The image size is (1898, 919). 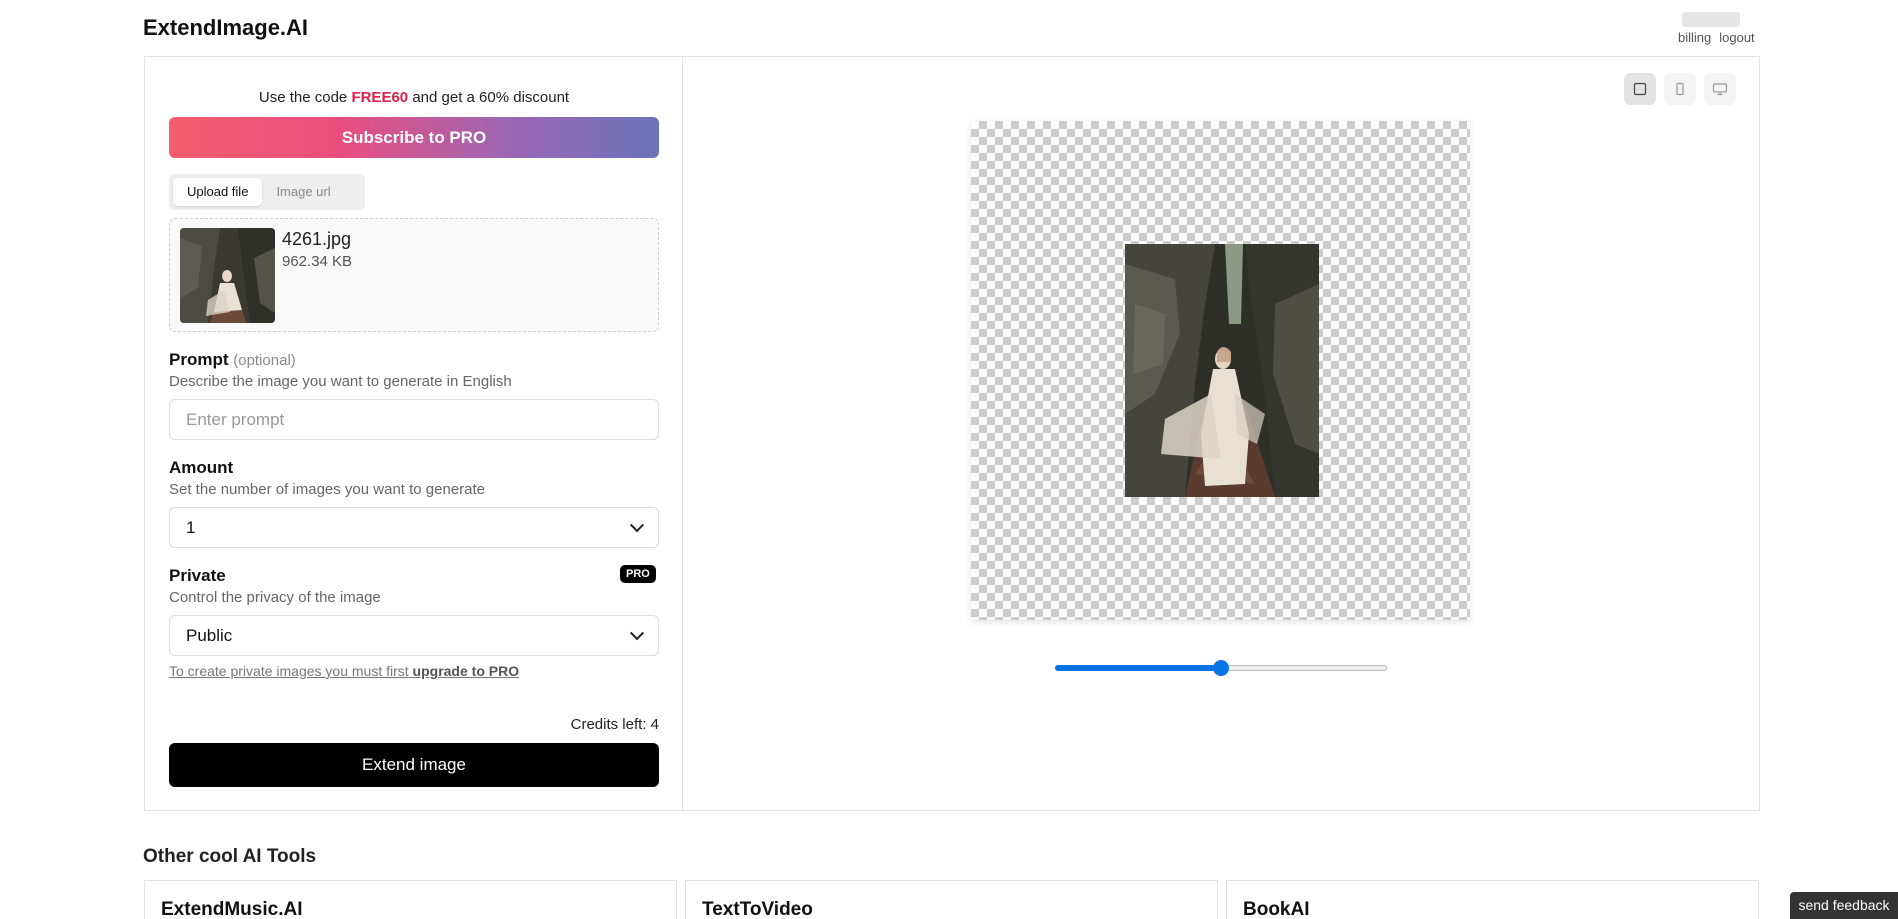 I want to click on extend-canvas, so click(x=1220, y=370).